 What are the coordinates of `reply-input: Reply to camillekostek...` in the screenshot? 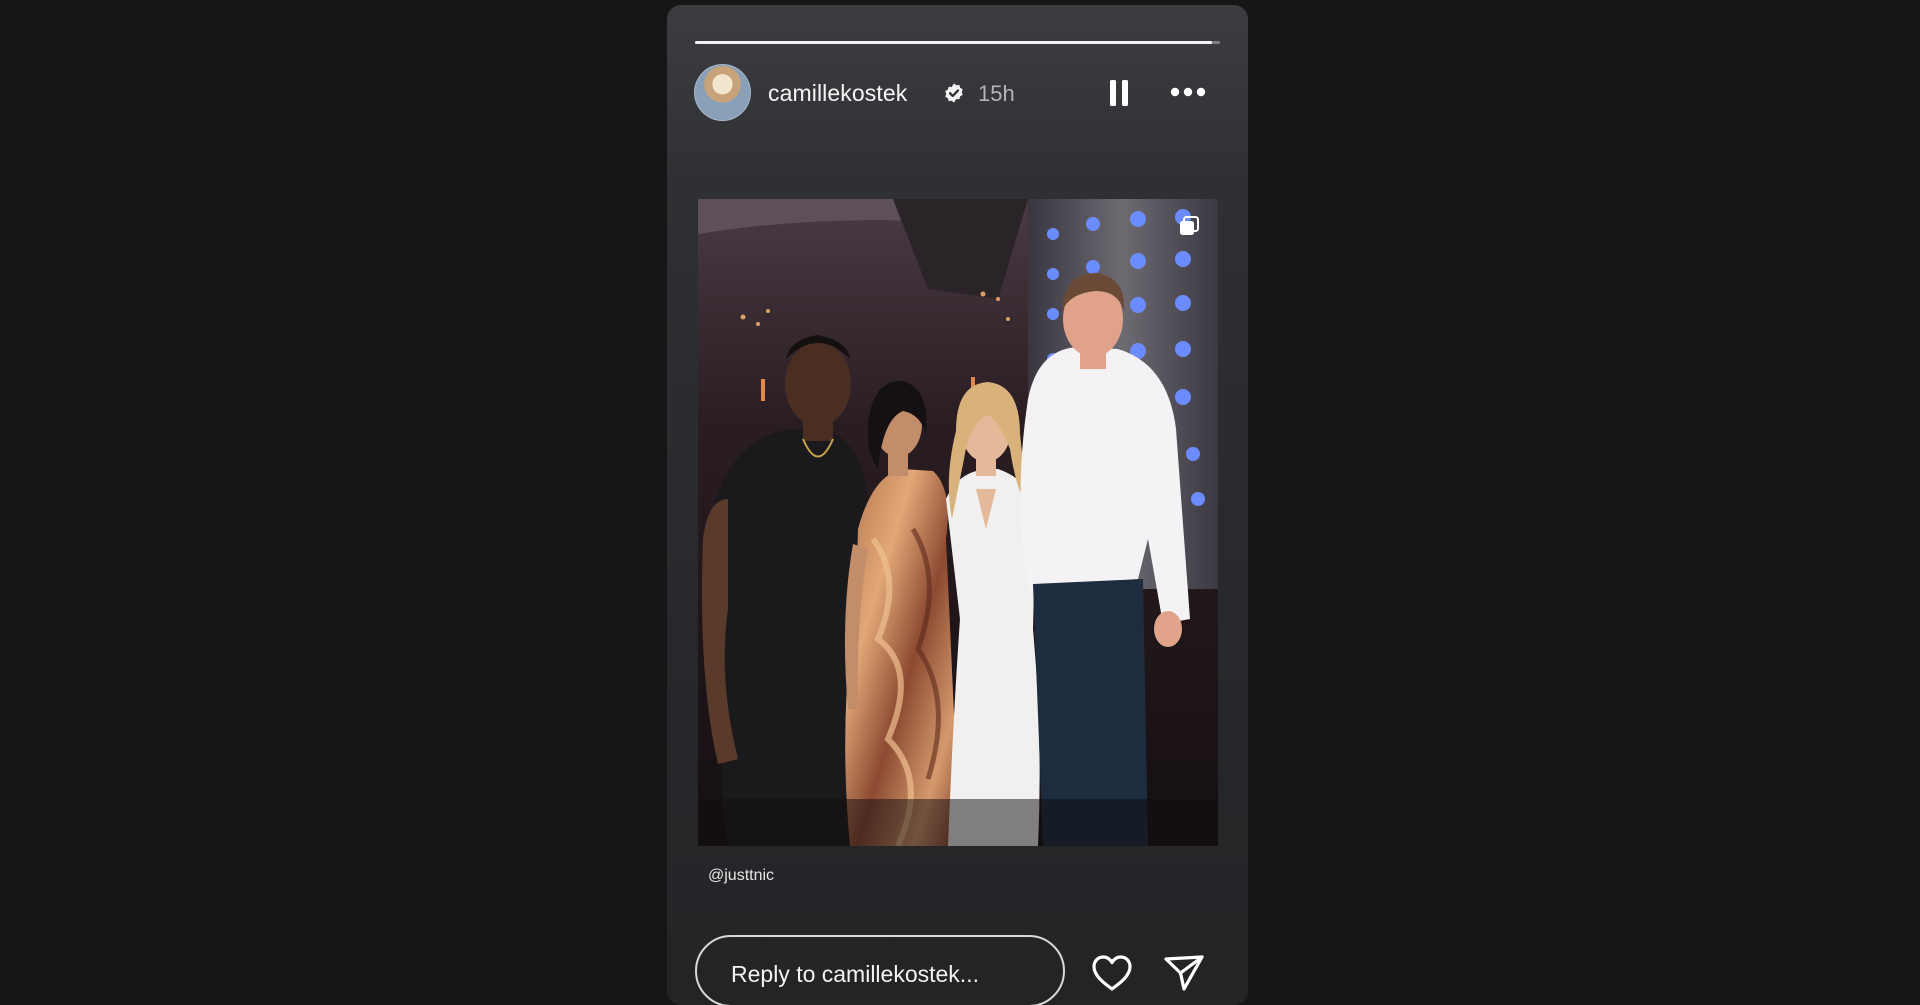 It's located at (880, 970).